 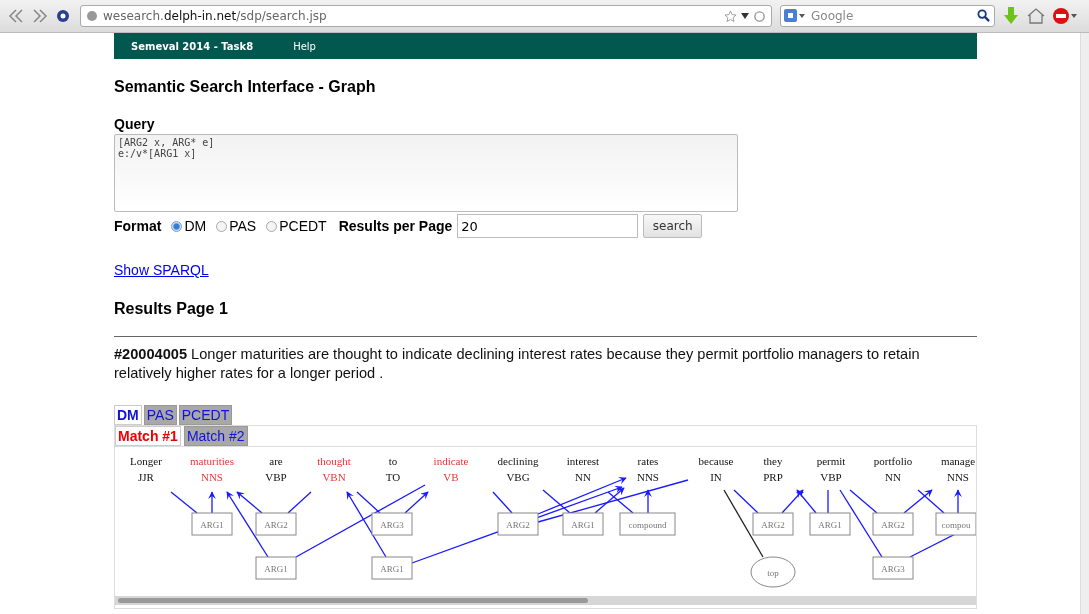 I want to click on forward-icon, so click(x=40, y=16).